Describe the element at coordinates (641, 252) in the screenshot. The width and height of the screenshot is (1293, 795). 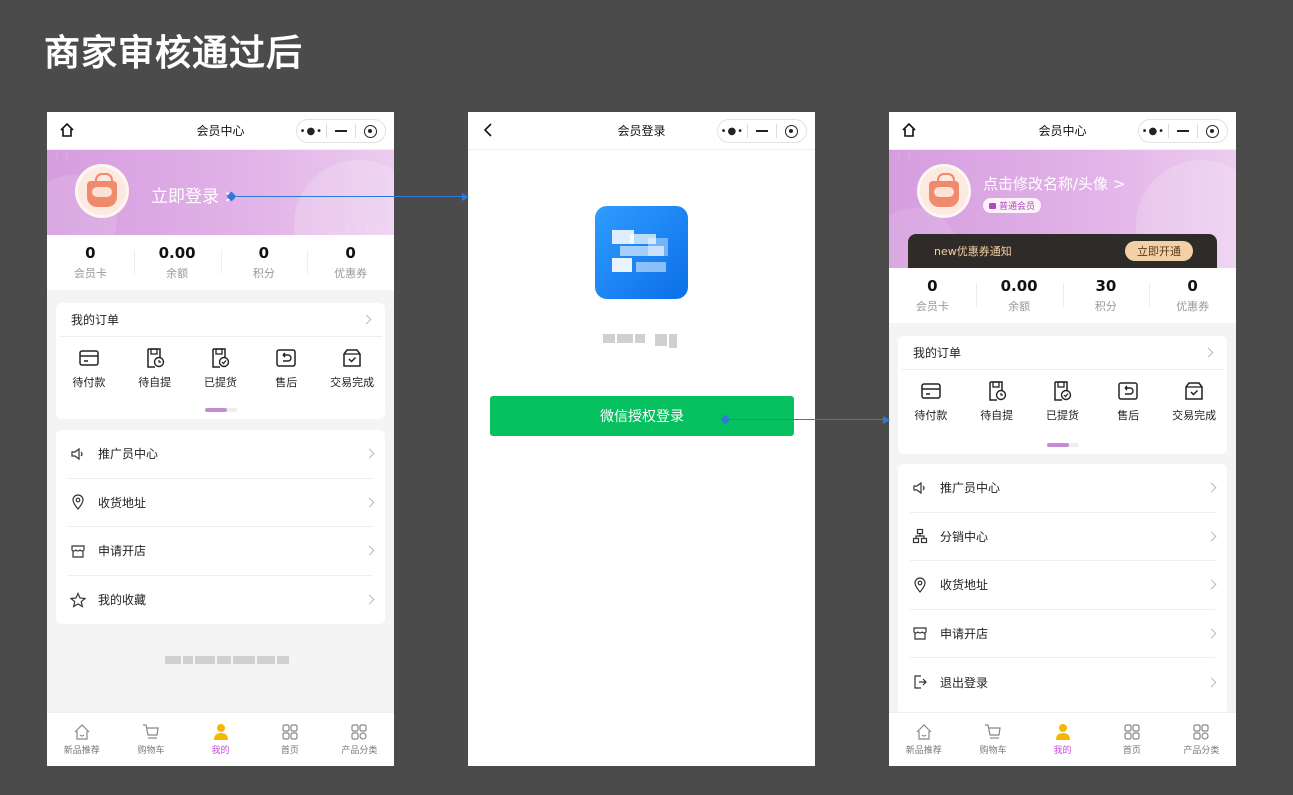
I see `app-logo` at that location.